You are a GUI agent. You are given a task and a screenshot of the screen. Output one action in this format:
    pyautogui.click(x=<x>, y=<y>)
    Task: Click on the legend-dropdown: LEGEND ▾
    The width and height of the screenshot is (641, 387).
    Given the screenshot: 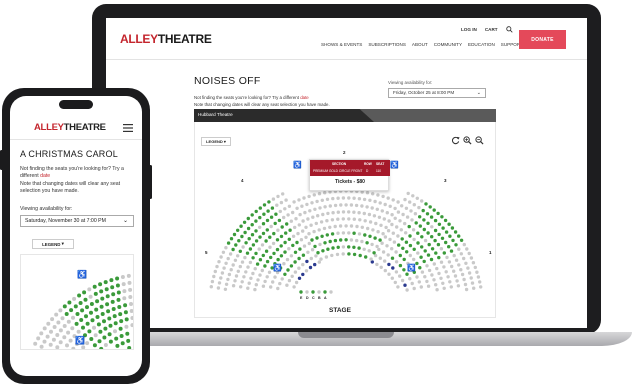 What is the action you would take?
    pyautogui.click(x=216, y=141)
    